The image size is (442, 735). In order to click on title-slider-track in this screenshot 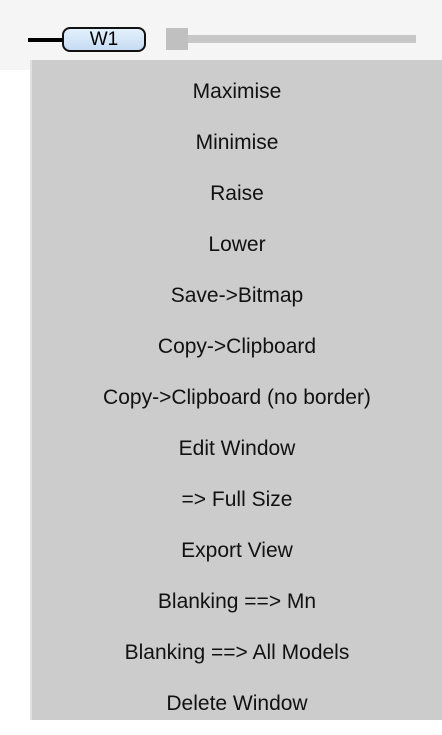, I will do `click(291, 39)`.